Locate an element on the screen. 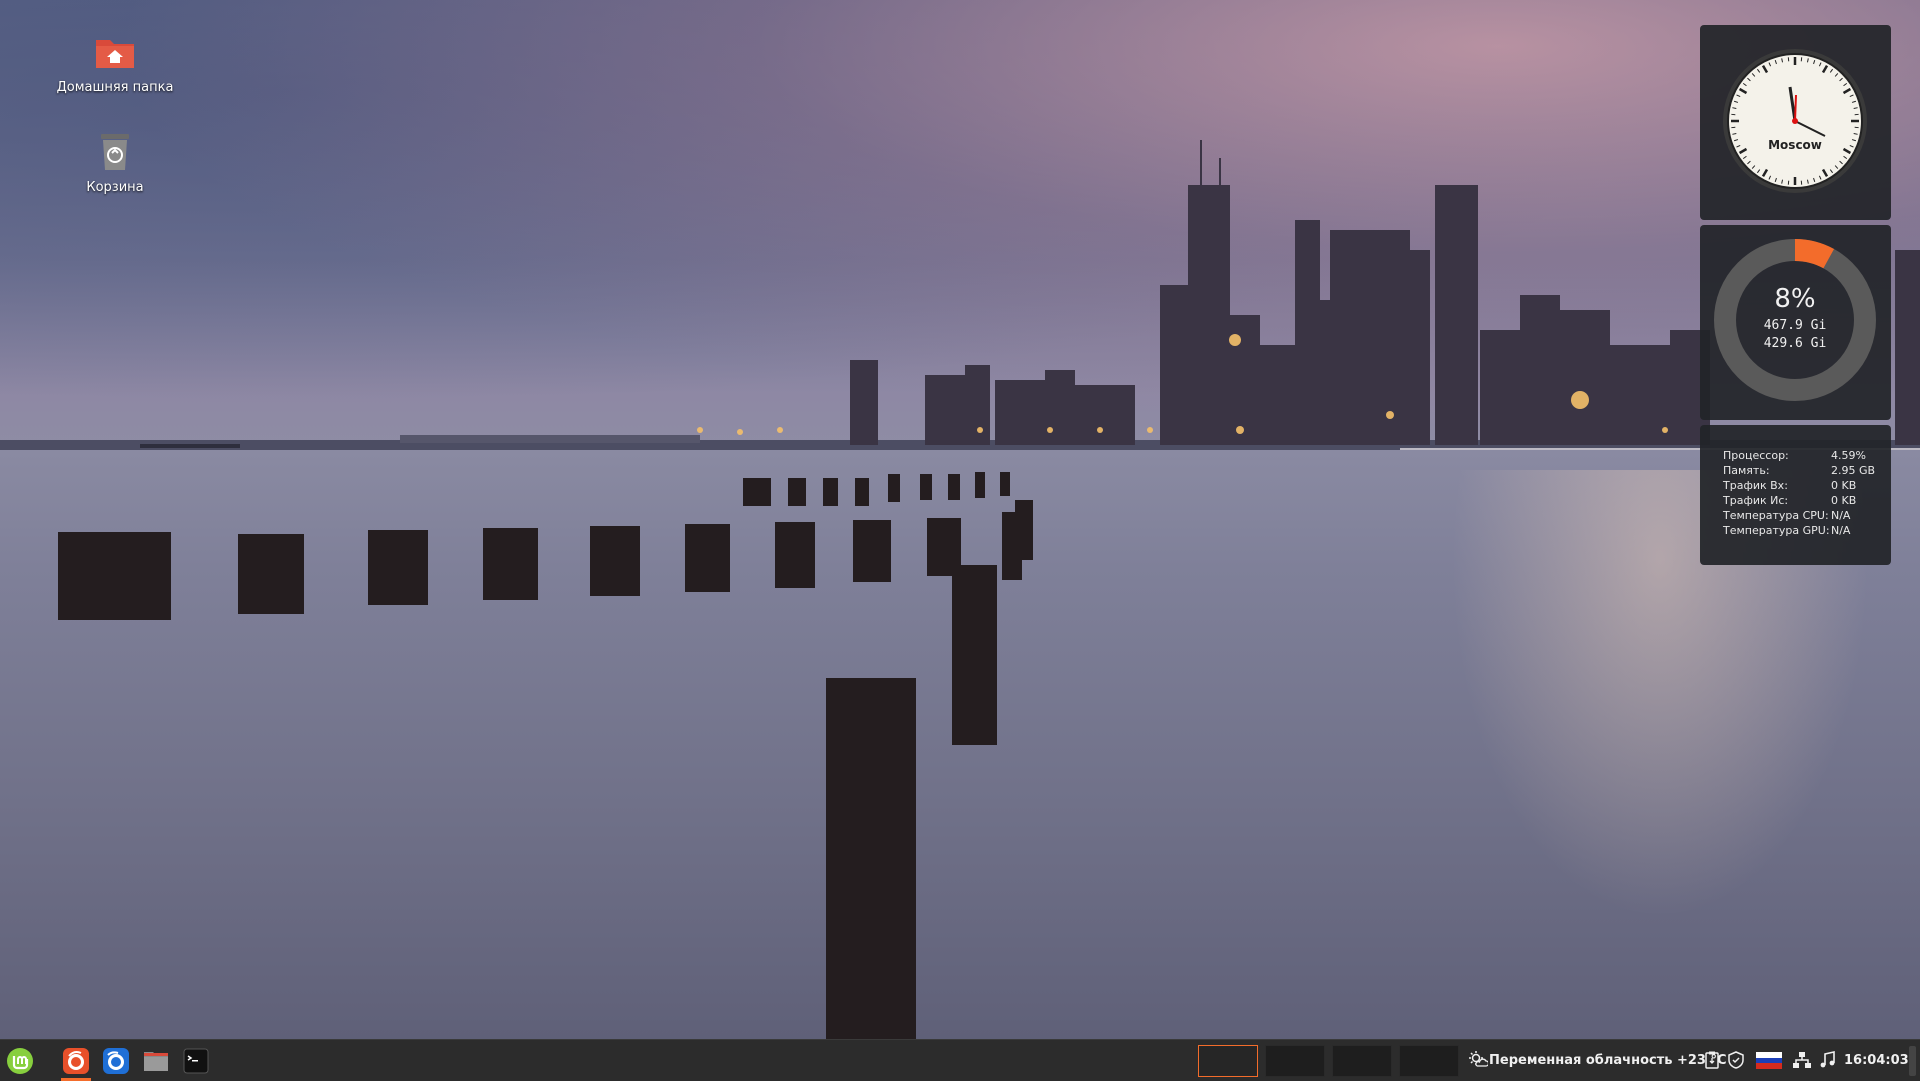  folder-icon is located at coordinates (156, 1061).